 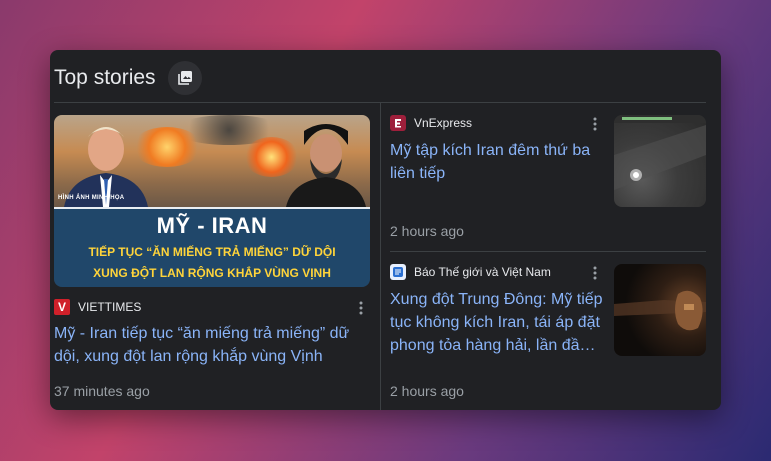 I want to click on image-subtitle-1: TIẾP TỤC “ĂN MIẾNG TRẢ MIẾNG” DỮ DỘI, so click(x=212, y=252).